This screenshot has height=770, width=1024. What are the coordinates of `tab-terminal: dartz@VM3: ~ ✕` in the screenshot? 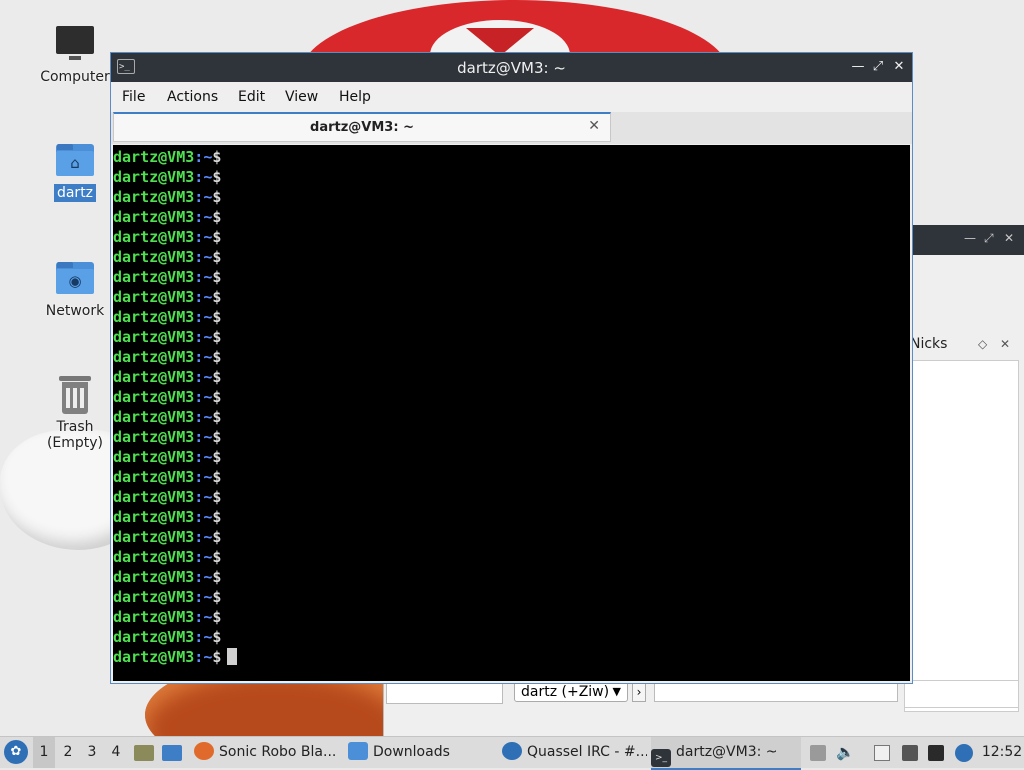 It's located at (362, 127).